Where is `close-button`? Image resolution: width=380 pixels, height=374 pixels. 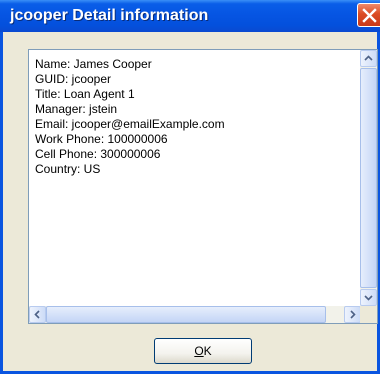 close-button is located at coordinates (368, 15).